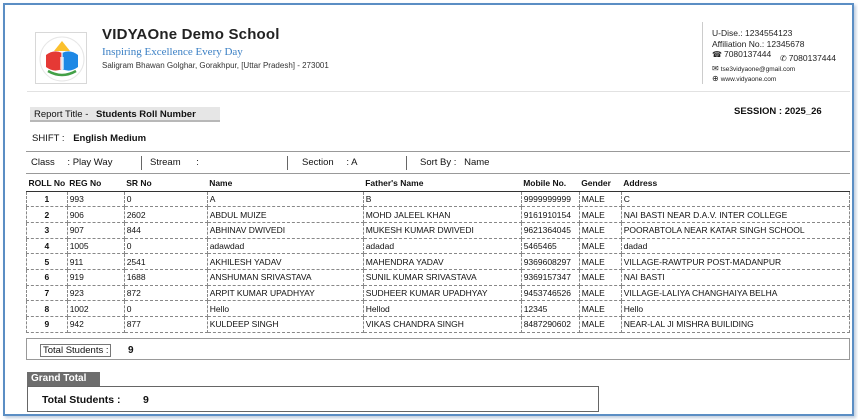 The height and width of the screenshot is (420, 858). Describe the element at coordinates (47, 230) in the screenshot. I see `cell-roll-no: 3` at that location.